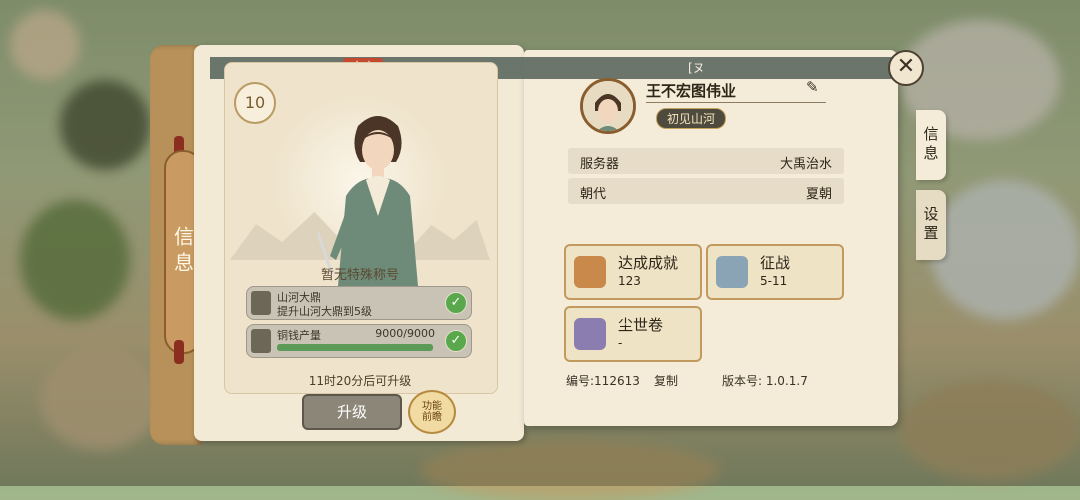 The width and height of the screenshot is (1080, 500). Describe the element at coordinates (359, 275) in the screenshot. I see `character-title: 暂无特殊称号` at that location.